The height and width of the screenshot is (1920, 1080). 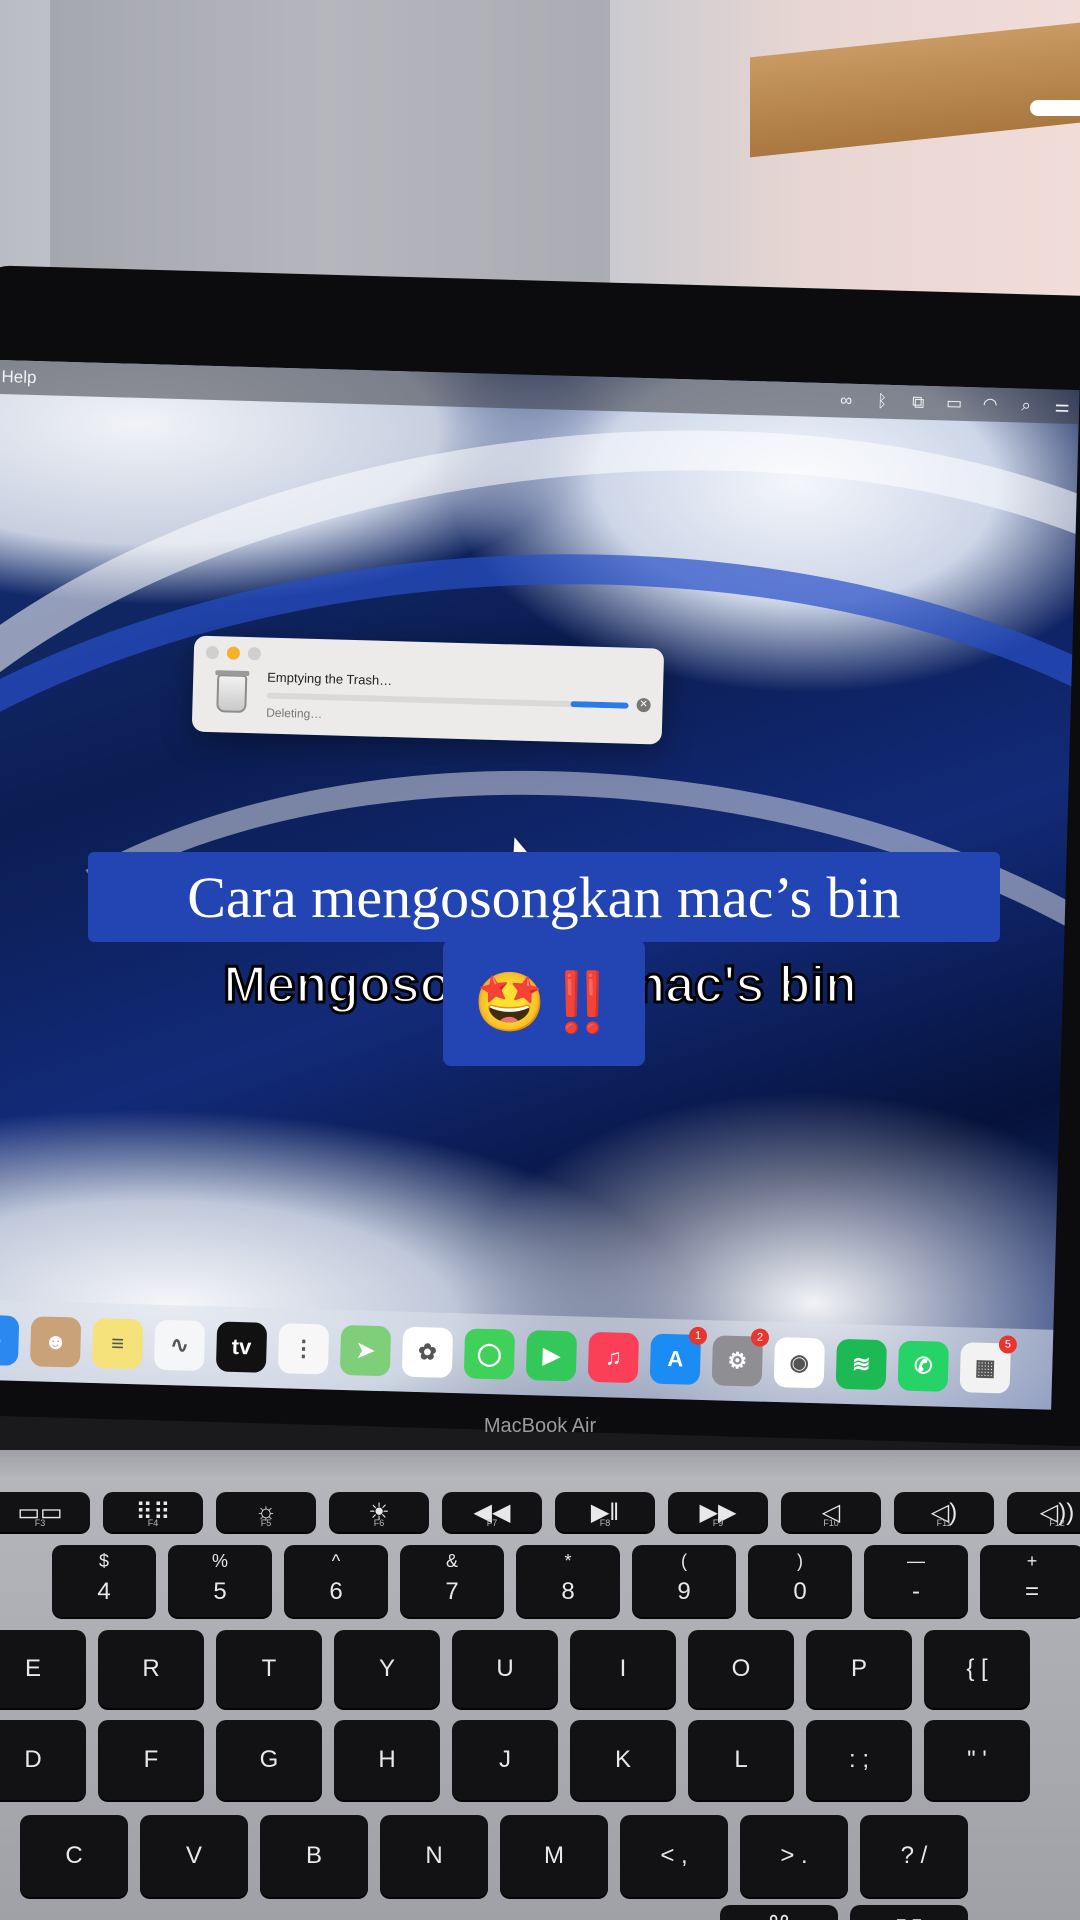 What do you see at coordinates (990, 404) in the screenshot?
I see `wifi-icon: ◠` at bounding box center [990, 404].